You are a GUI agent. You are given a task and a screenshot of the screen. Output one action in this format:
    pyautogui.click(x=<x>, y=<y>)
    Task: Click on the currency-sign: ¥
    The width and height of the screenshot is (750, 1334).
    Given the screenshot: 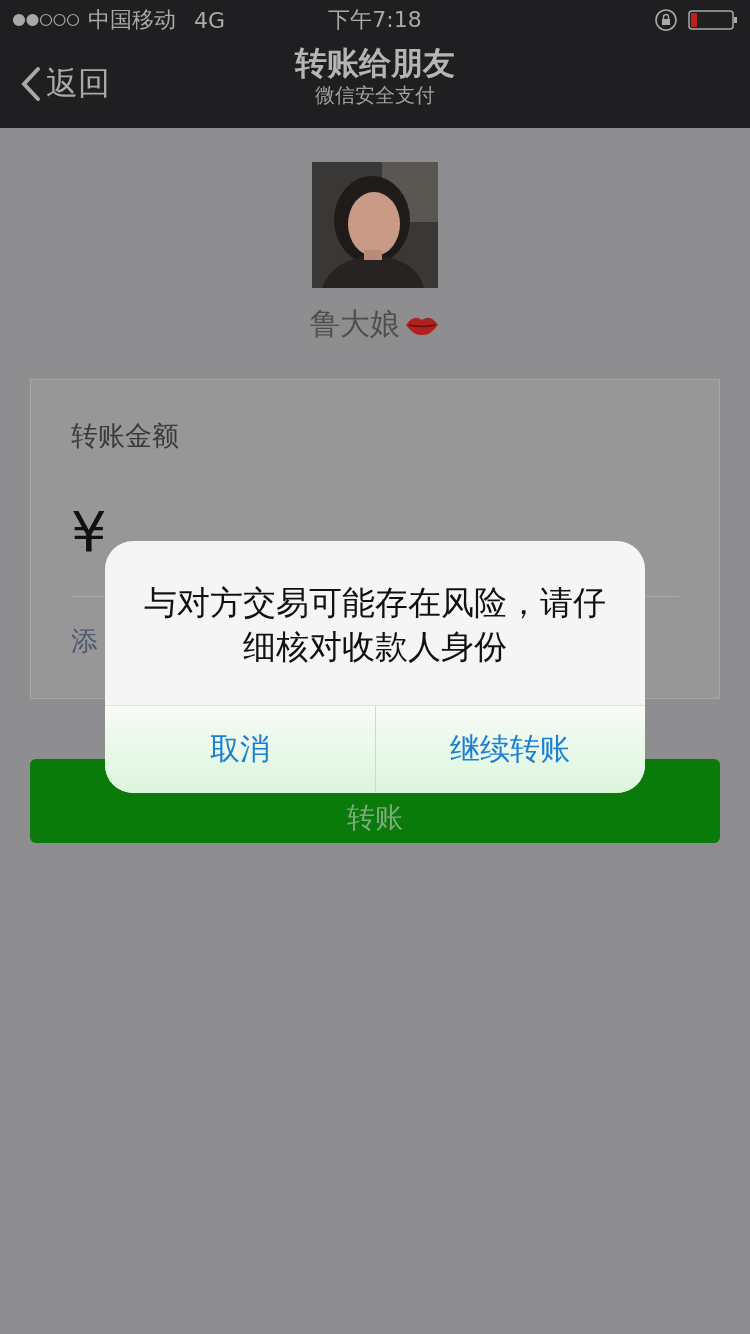 What is the action you would take?
    pyautogui.click(x=89, y=532)
    